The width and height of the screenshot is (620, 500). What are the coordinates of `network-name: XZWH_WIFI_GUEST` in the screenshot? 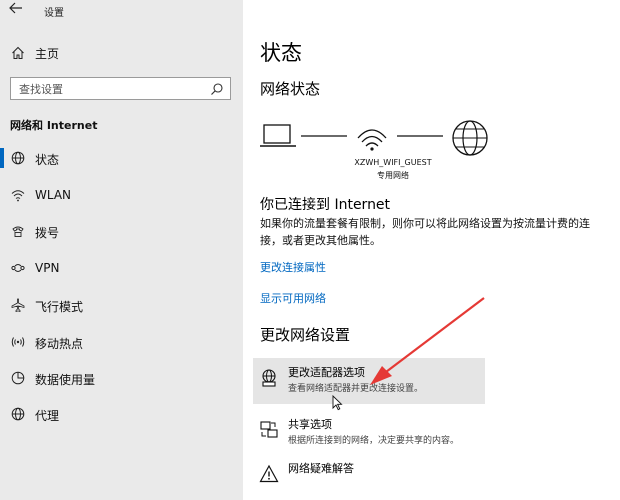 It's located at (393, 162).